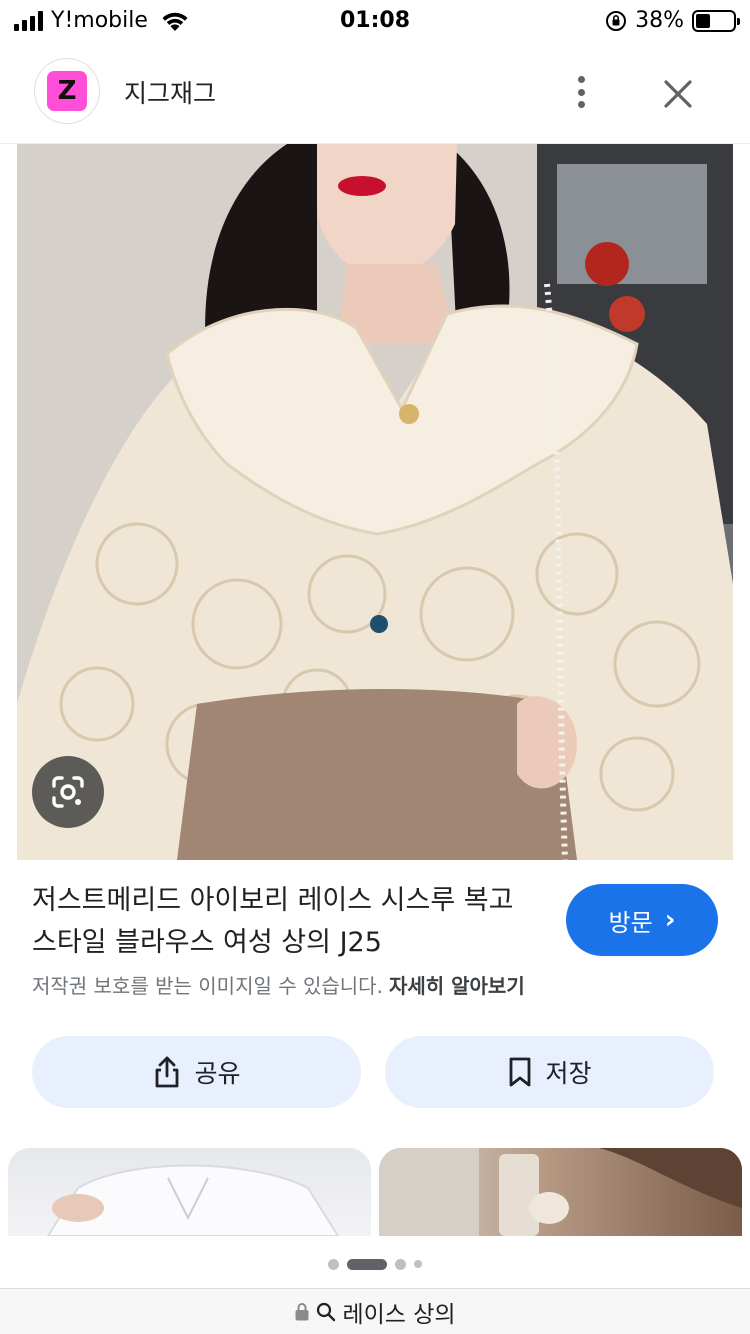  Describe the element at coordinates (568, 1073) in the screenshot. I see `save-label: 저장` at that location.